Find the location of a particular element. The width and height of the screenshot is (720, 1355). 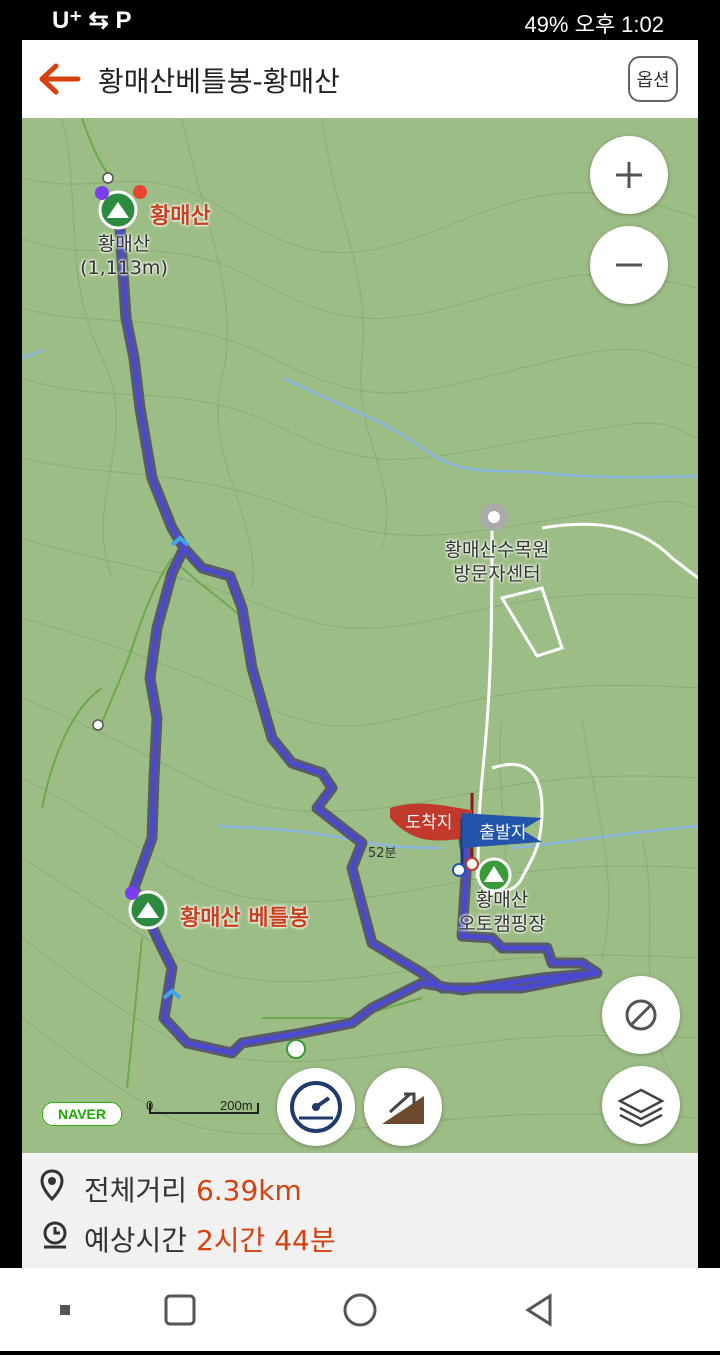

back-icon is located at coordinates (538, 1310).